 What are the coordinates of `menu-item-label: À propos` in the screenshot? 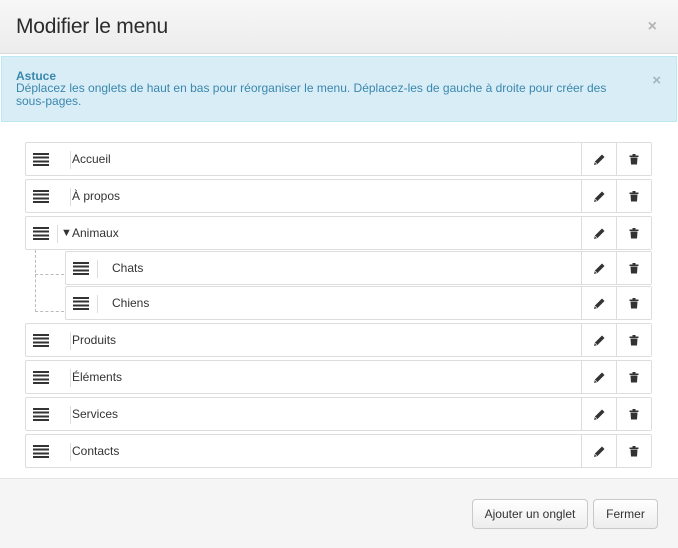 It's located at (96, 196).